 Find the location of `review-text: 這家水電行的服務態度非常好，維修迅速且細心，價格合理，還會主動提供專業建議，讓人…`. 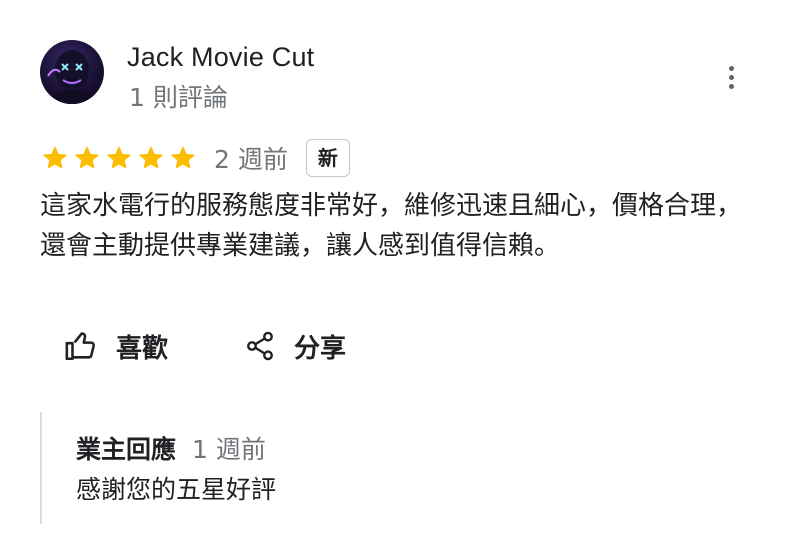

review-text: 這家水電行的服務態度非常好，維修迅速且細心，價格合理，還會主動提供專業建議，讓人… is located at coordinates (391, 226).